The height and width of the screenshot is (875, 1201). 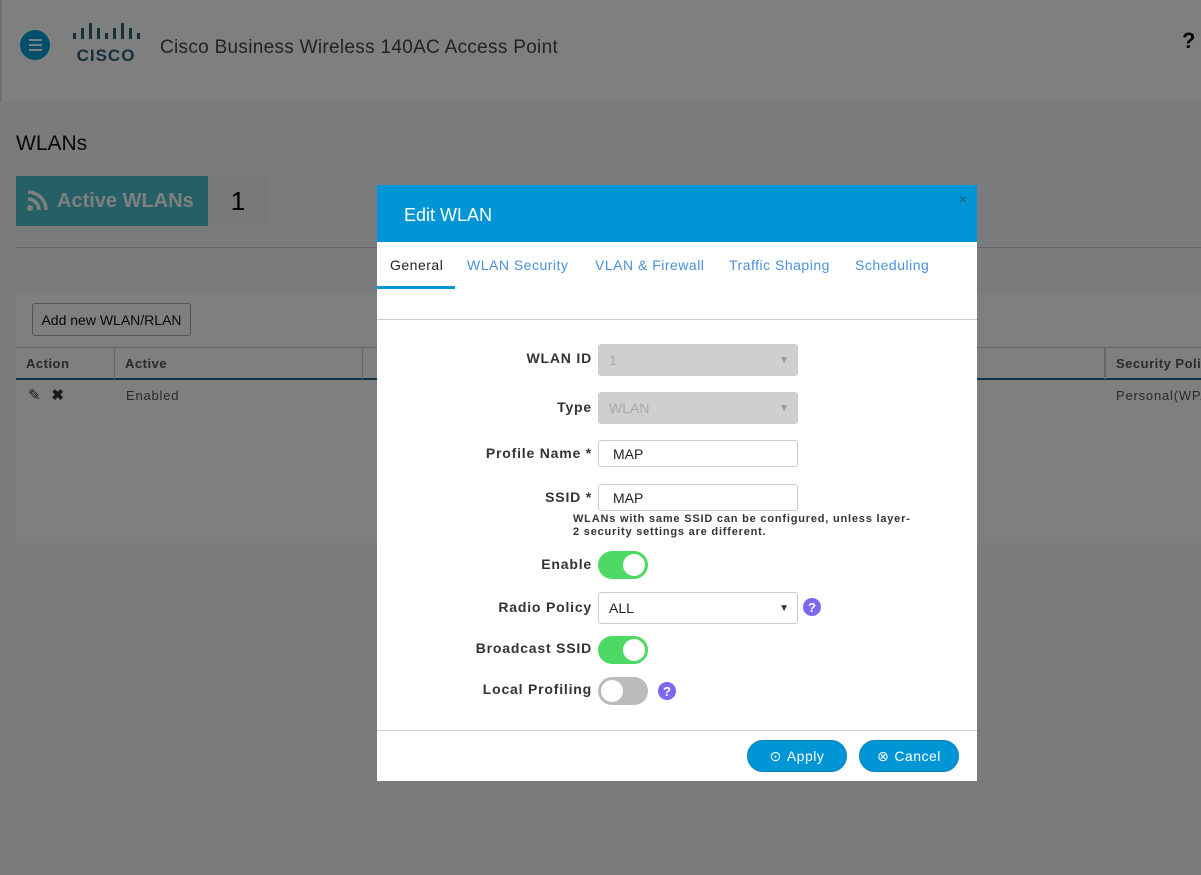 What do you see at coordinates (621, 608) in the screenshot?
I see `radio-policy-value: ALL` at bounding box center [621, 608].